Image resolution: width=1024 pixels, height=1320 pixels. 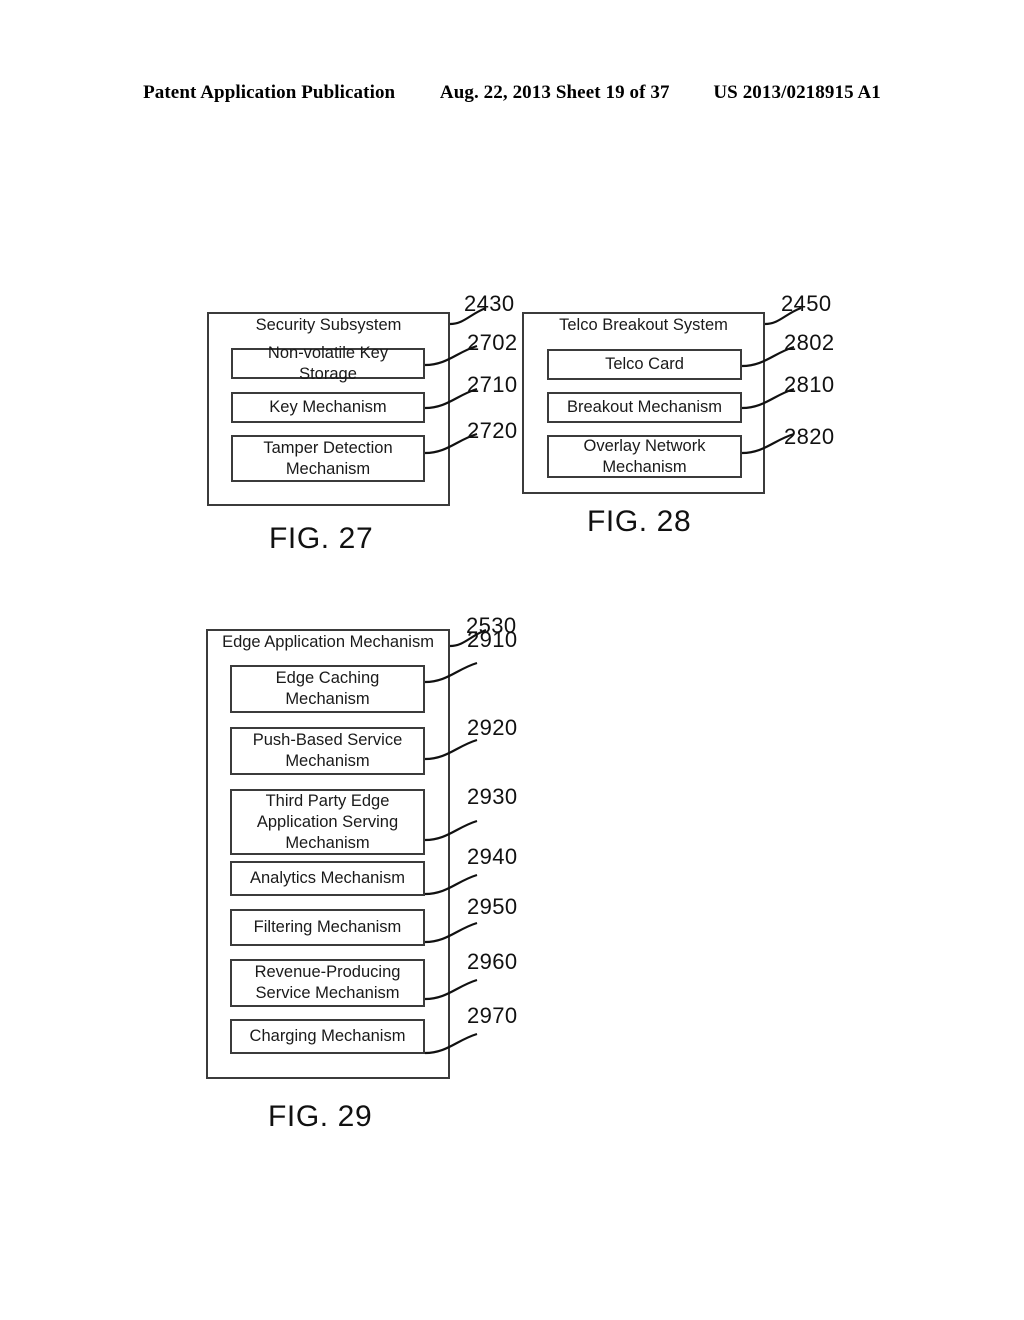 I want to click on figure-27-caption: FIG. 27, so click(x=321, y=538).